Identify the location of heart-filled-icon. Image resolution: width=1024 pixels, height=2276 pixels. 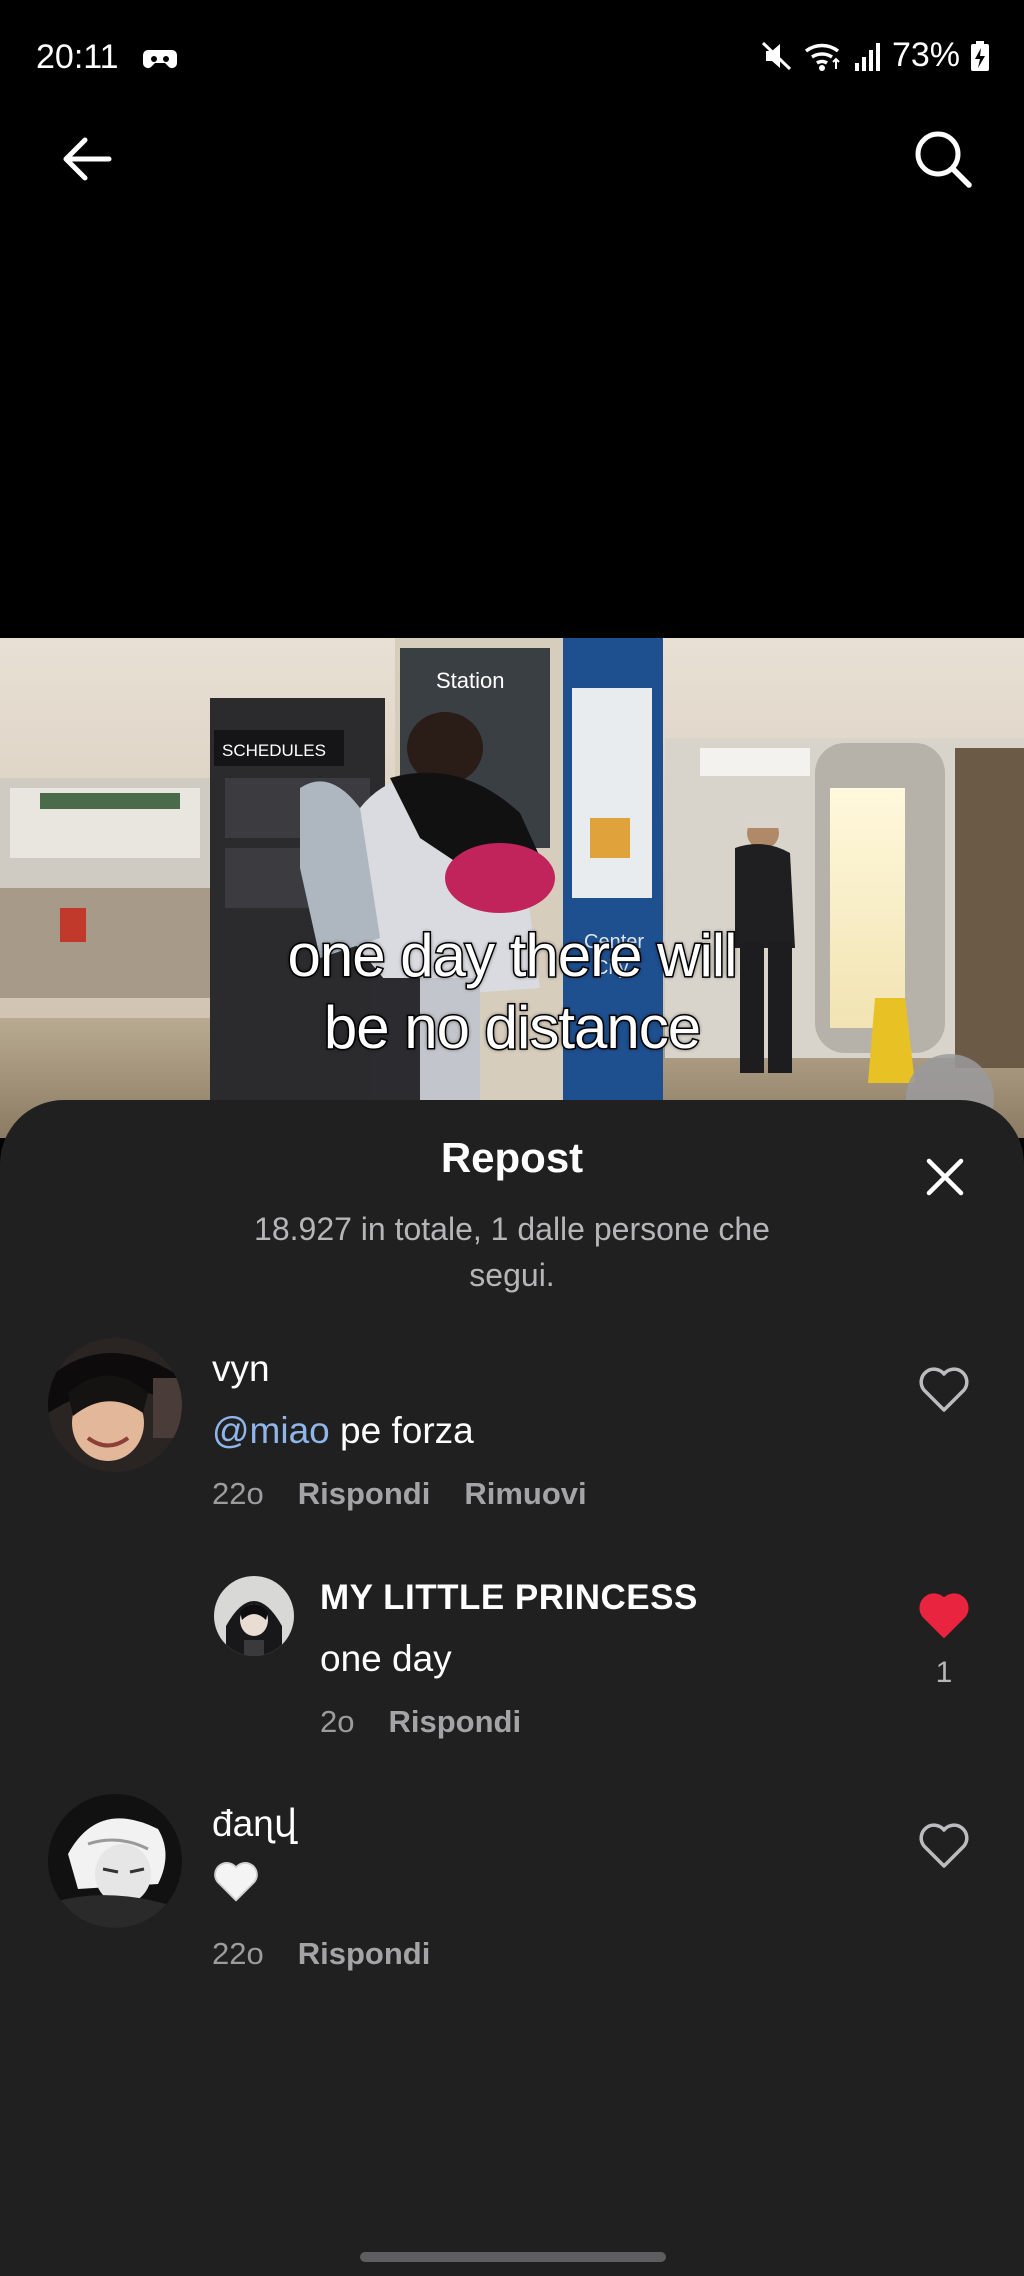
(944, 1615).